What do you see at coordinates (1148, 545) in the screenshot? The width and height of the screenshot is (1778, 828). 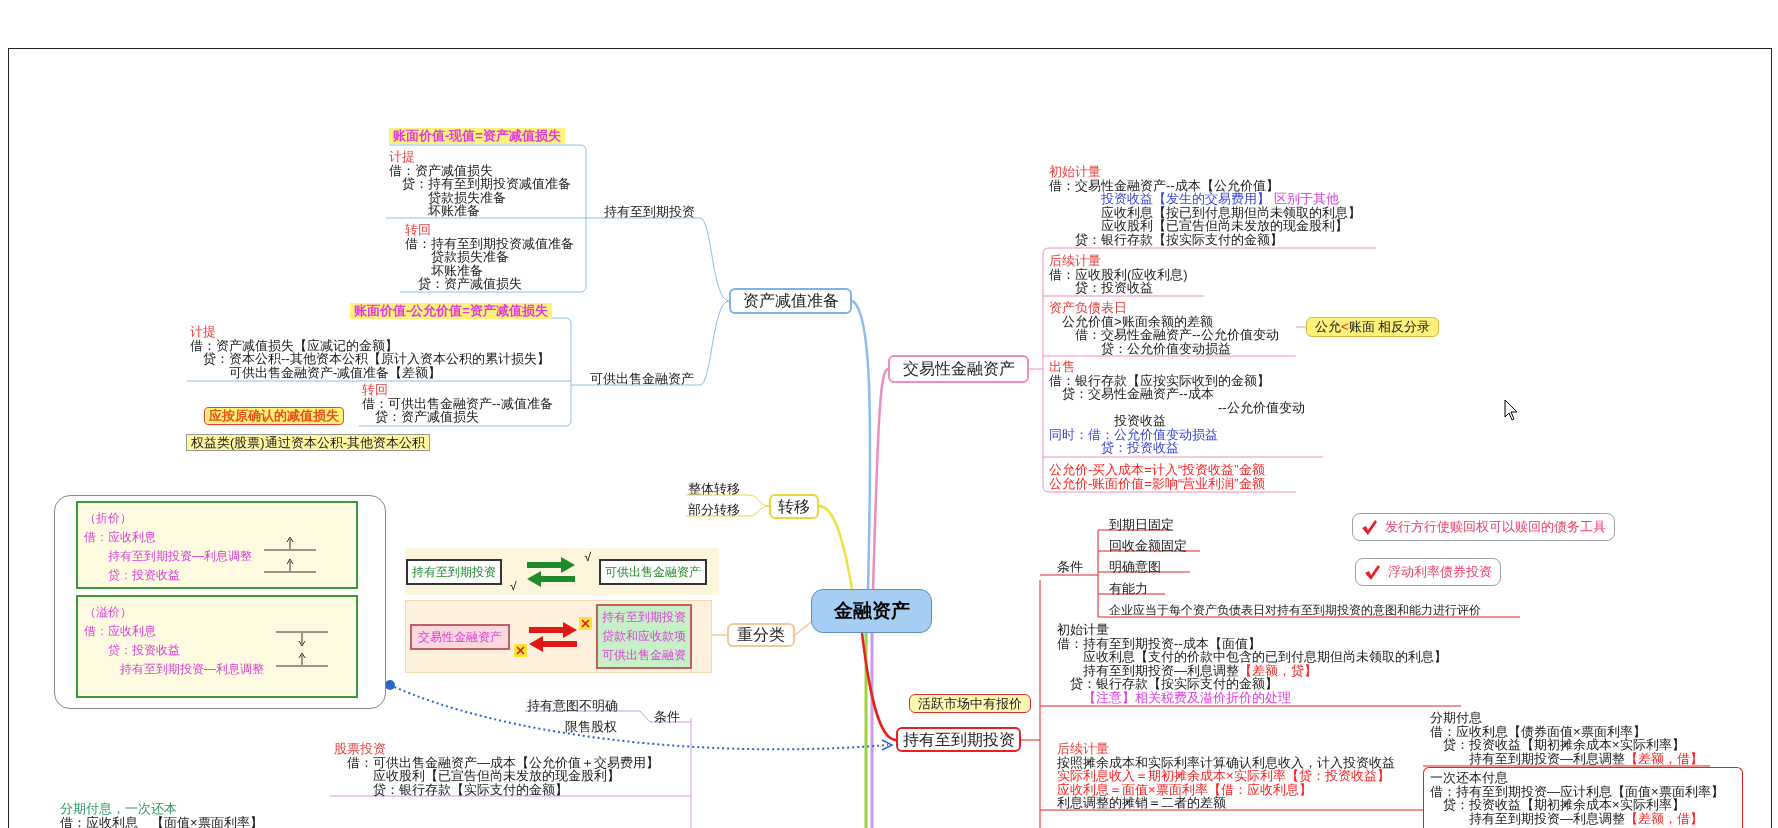 I see `branch-label: 回收金额固定` at bounding box center [1148, 545].